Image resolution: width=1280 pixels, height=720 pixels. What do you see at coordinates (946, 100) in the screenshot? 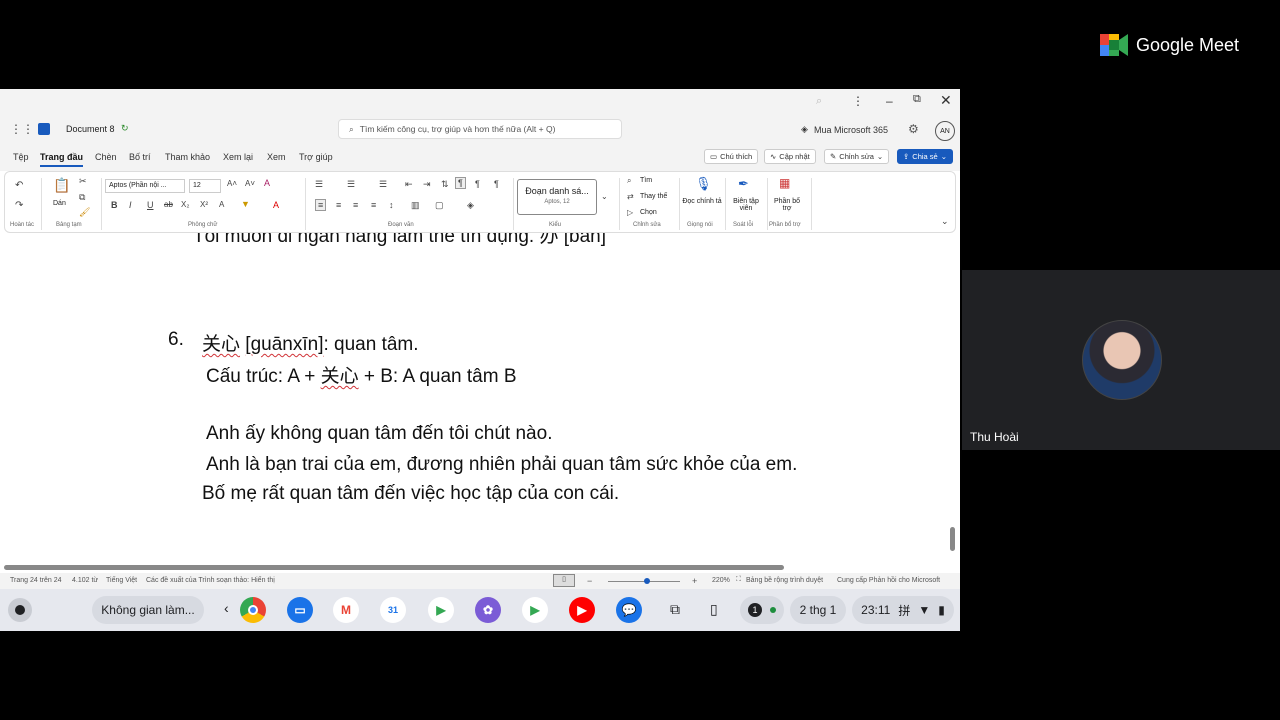
I see `close-icon: ✕` at bounding box center [946, 100].